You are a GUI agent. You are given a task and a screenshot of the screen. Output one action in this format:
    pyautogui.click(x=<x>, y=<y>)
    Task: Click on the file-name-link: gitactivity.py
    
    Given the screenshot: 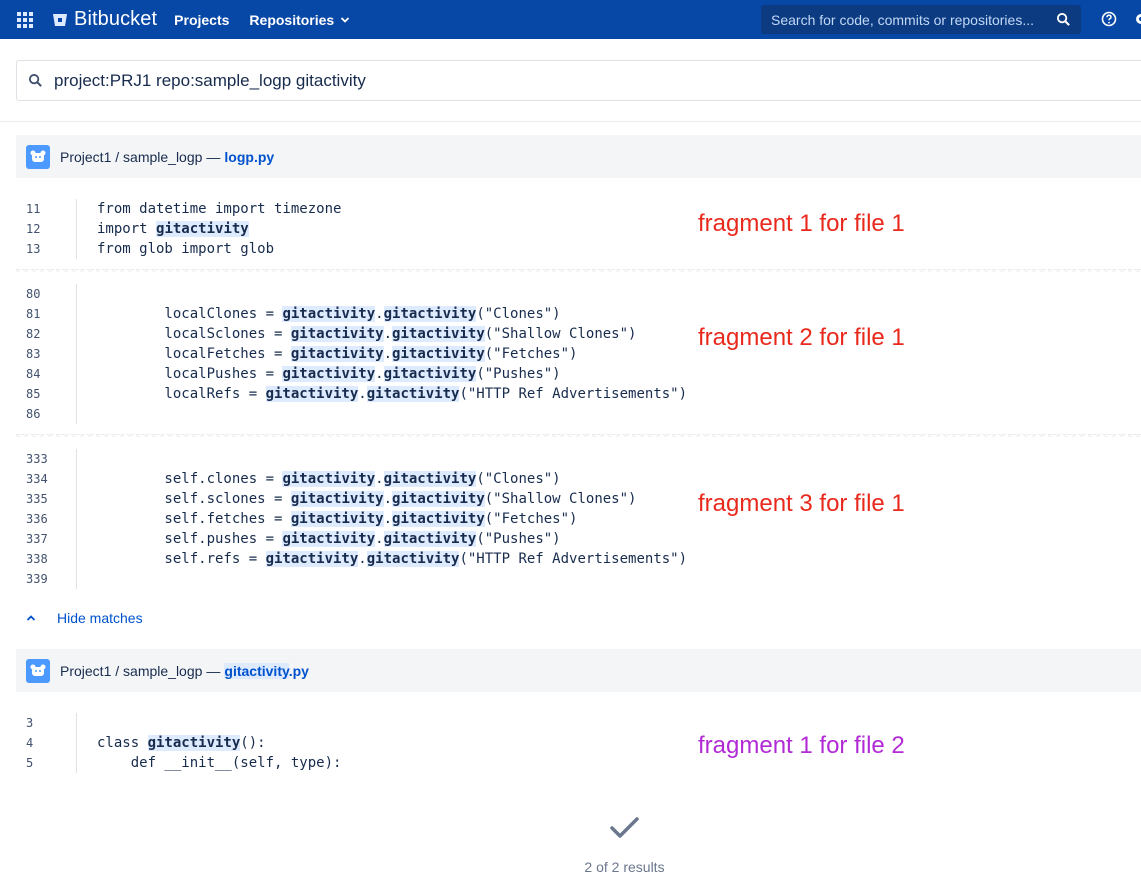 What is the action you would take?
    pyautogui.click(x=266, y=670)
    